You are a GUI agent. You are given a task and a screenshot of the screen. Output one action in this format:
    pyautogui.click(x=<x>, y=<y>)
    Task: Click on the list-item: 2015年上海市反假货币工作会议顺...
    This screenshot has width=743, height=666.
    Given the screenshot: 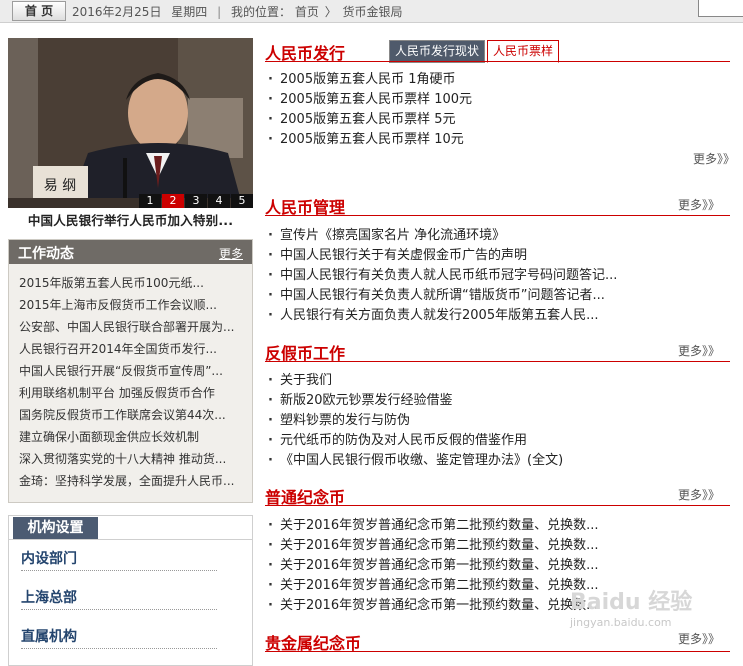 What is the action you would take?
    pyautogui.click(x=130, y=305)
    